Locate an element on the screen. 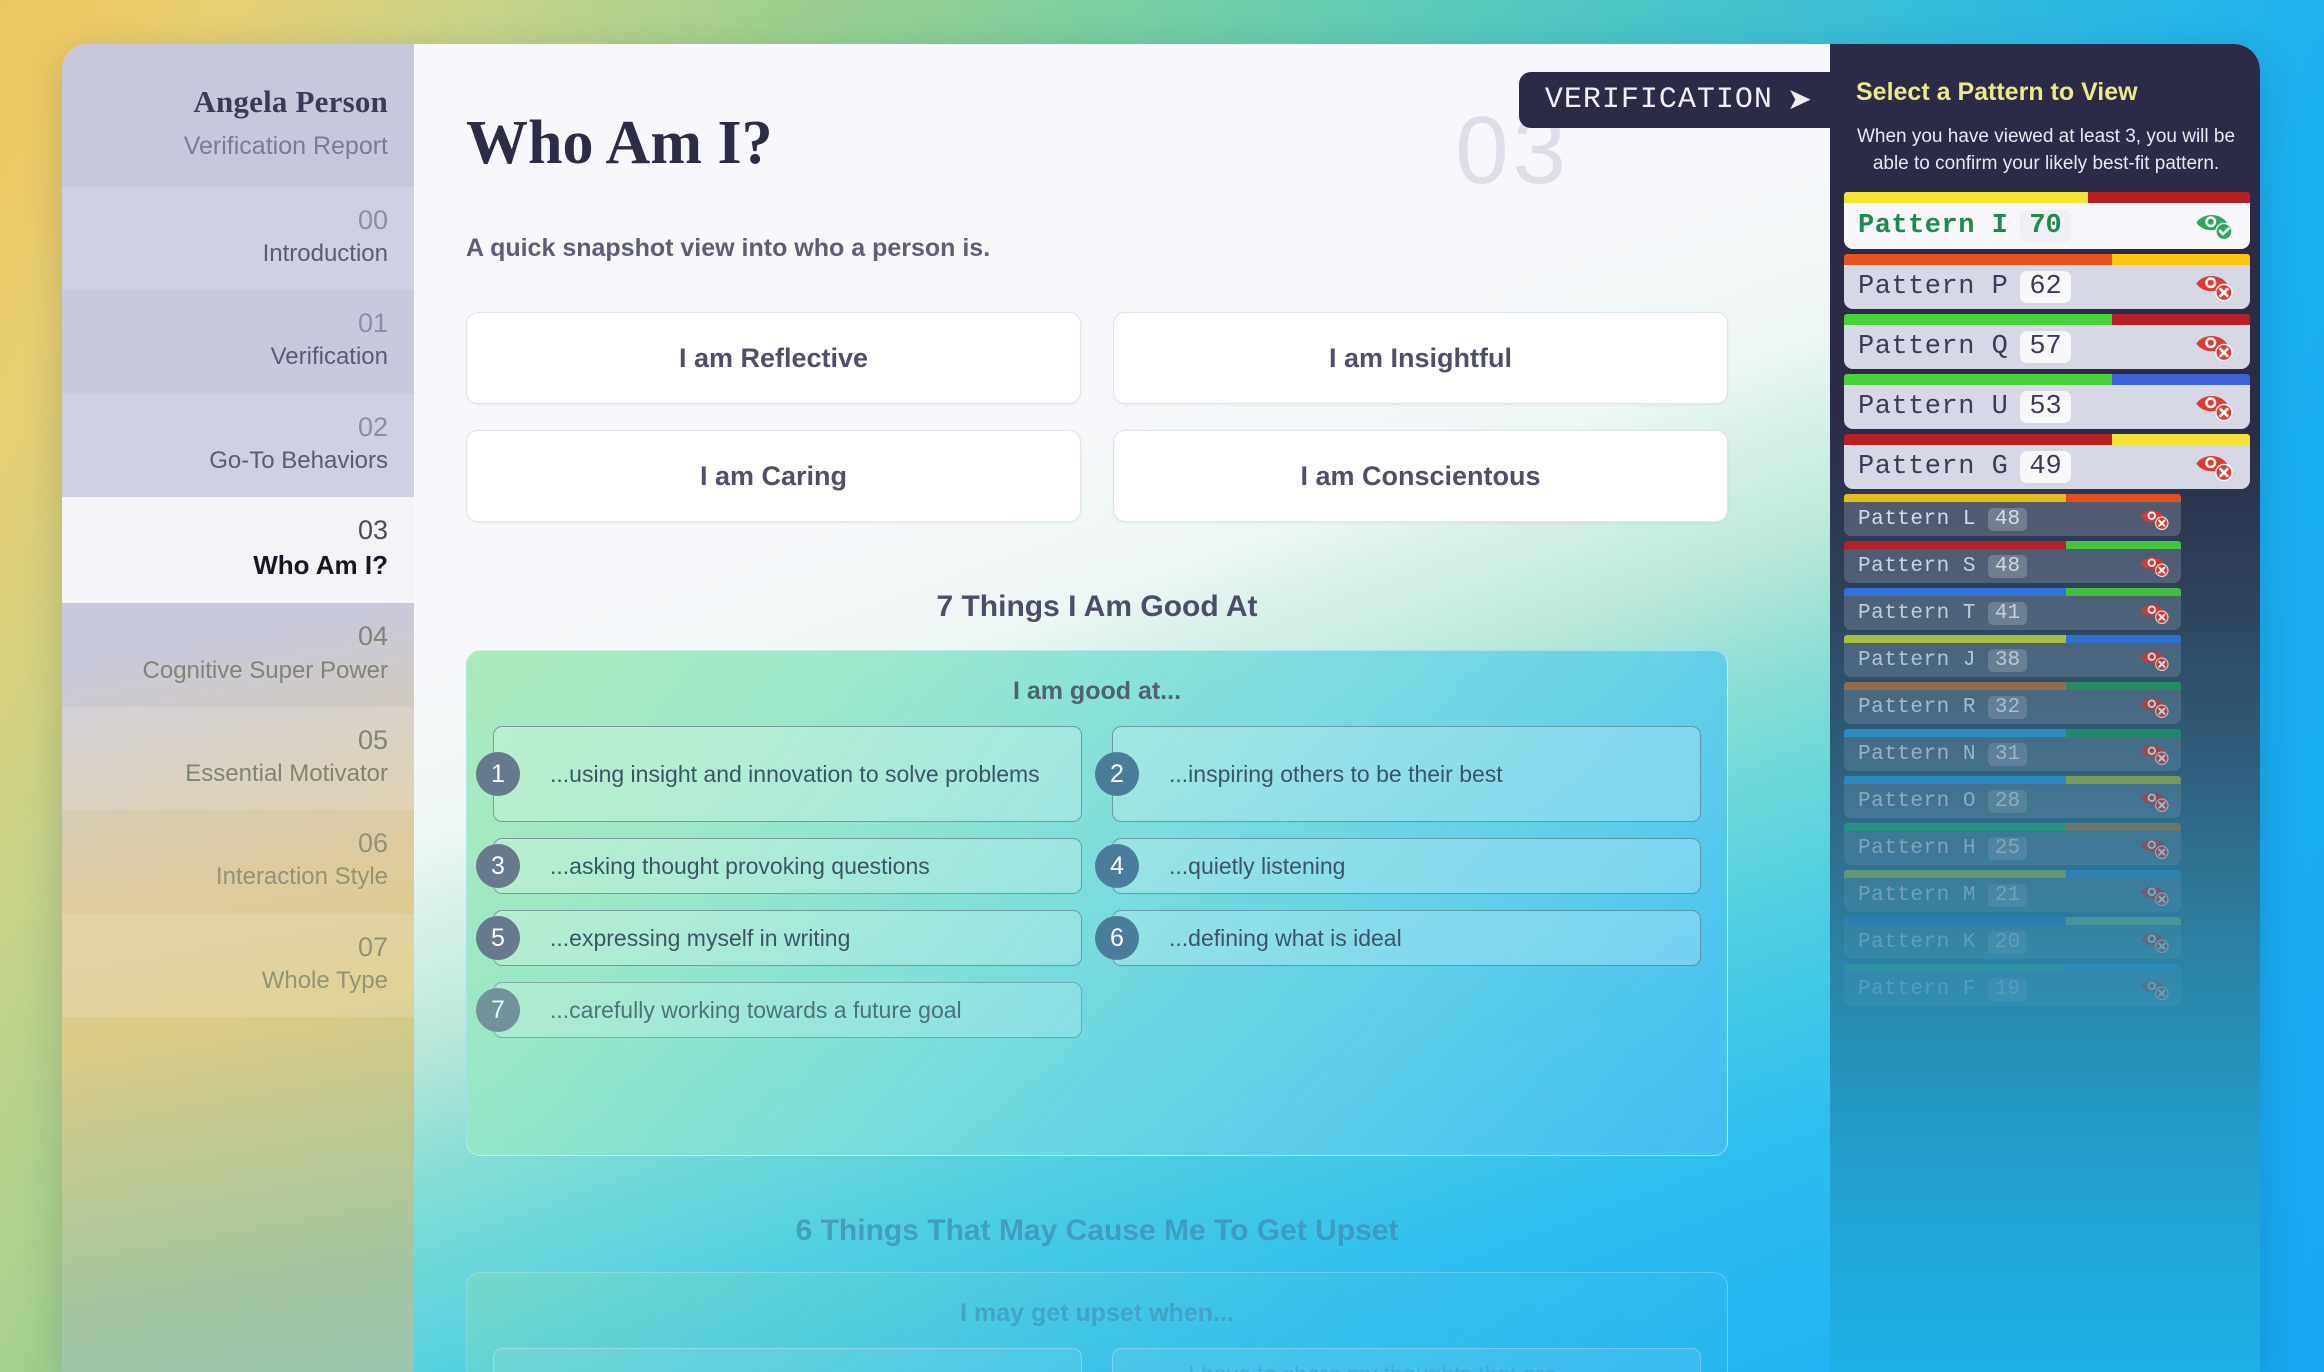  sidebar-item-number: 06 is located at coordinates (372, 843).